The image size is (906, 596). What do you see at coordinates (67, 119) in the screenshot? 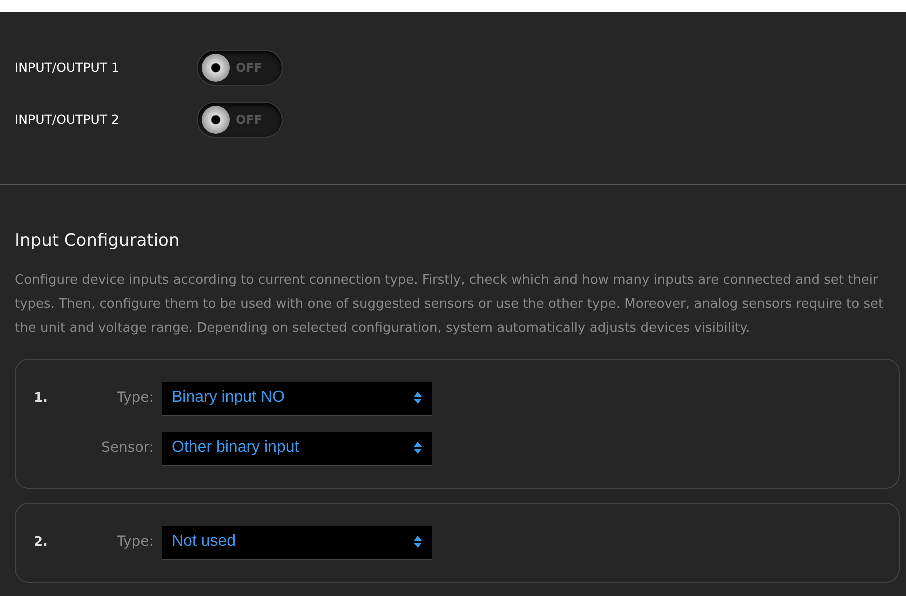
I see `switch-label: INPUT/OUTPUT 2` at bounding box center [67, 119].